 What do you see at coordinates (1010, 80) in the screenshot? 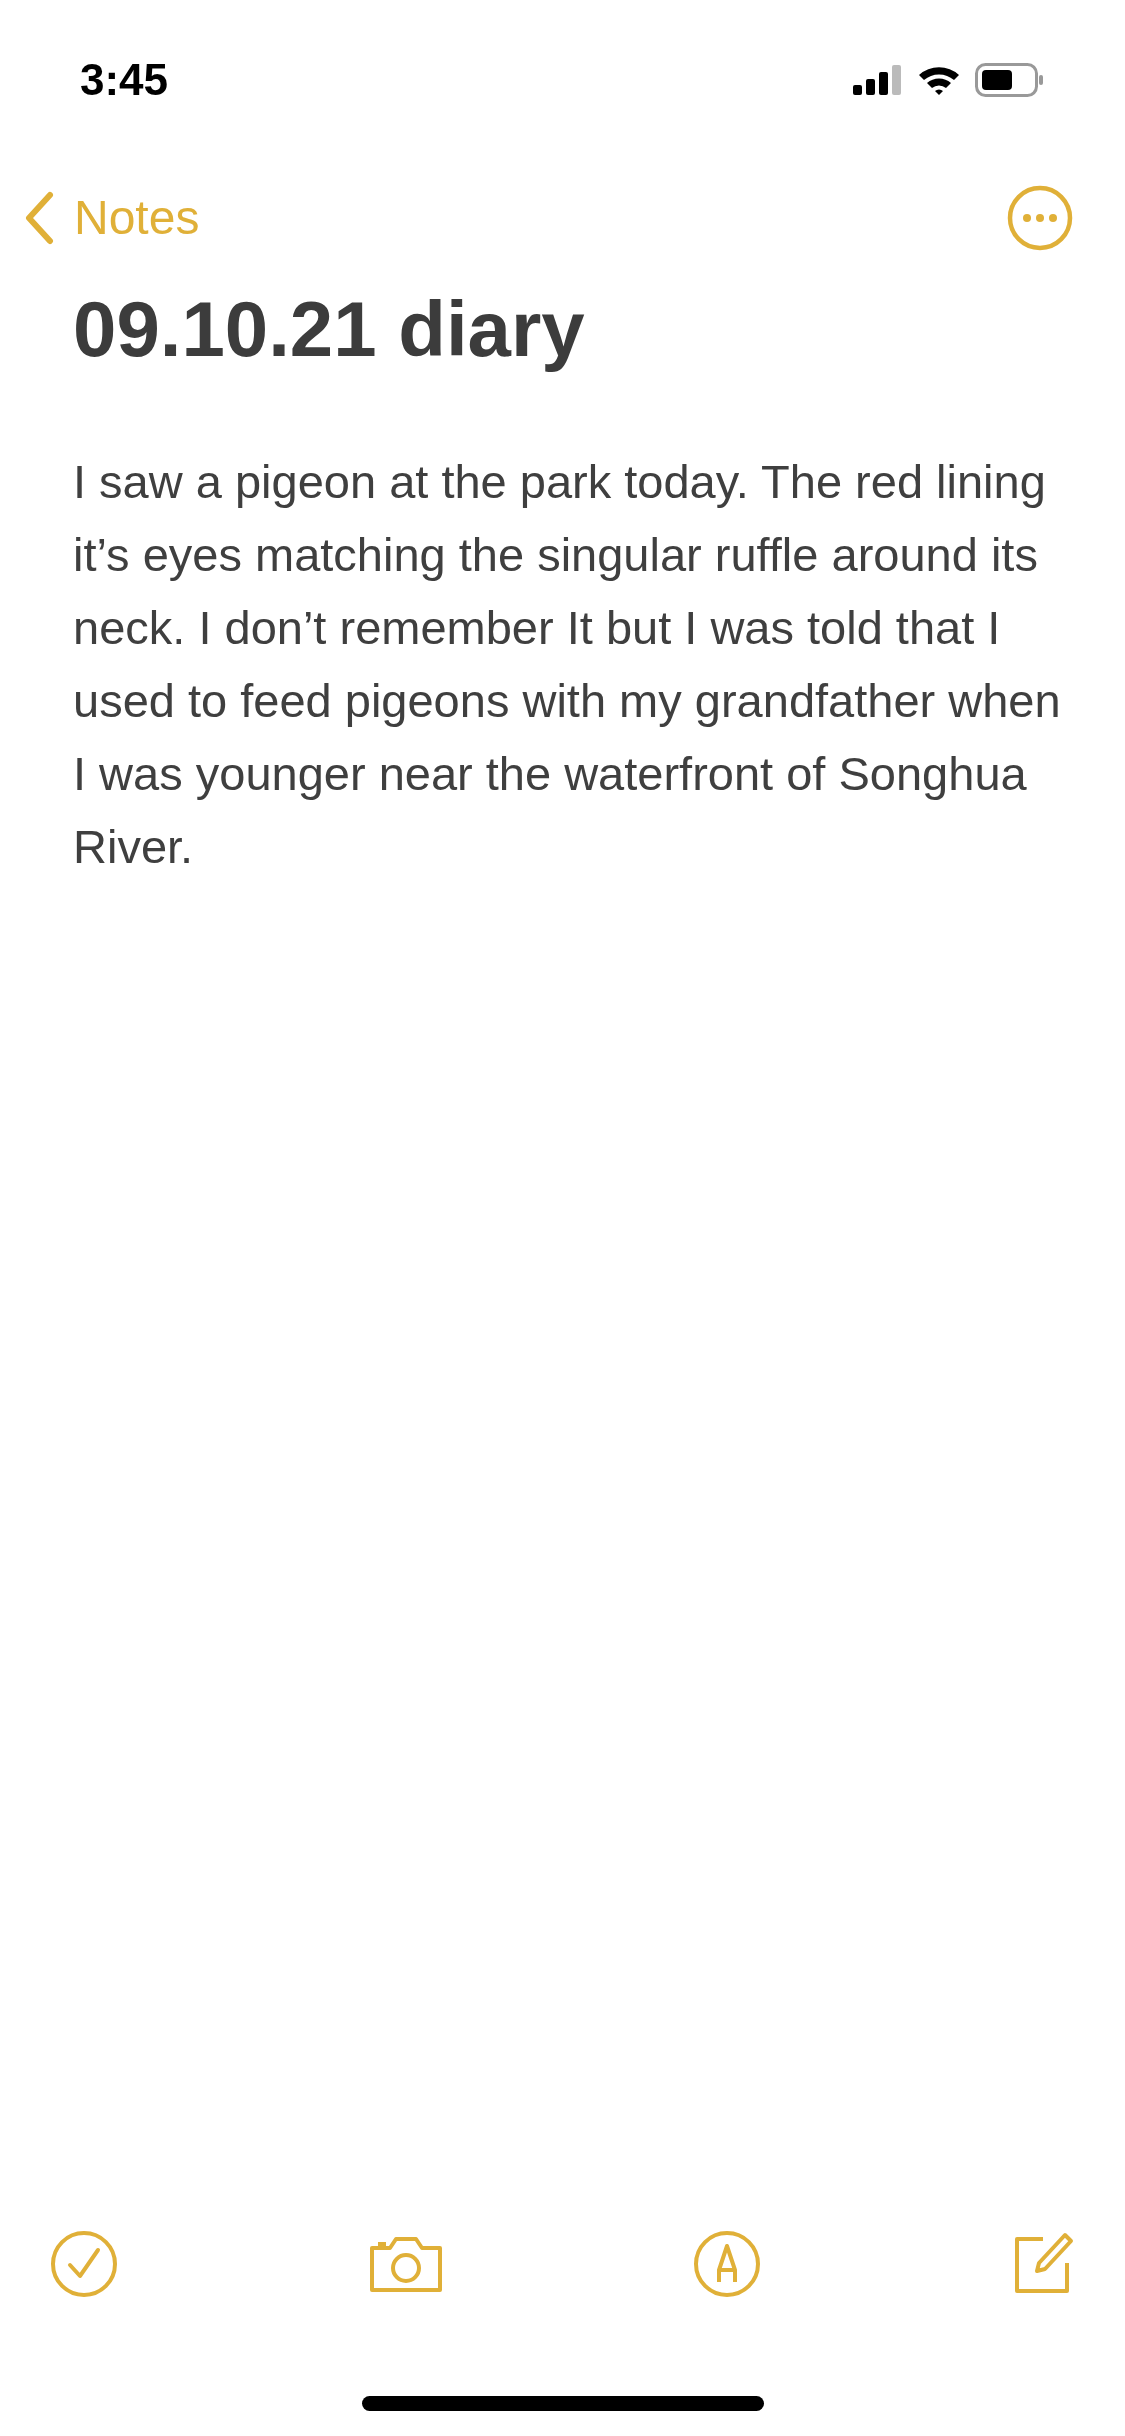
I see `battery-icon` at bounding box center [1010, 80].